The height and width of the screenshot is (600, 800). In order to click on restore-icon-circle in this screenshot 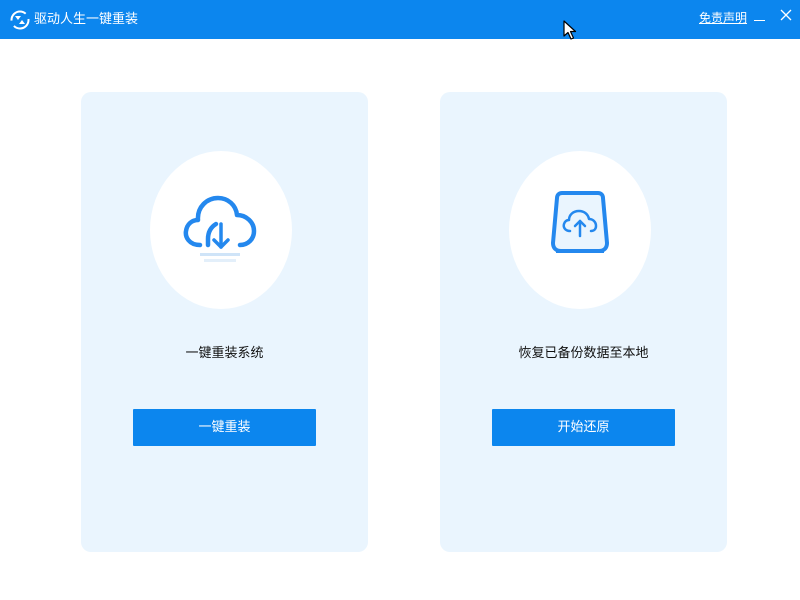, I will do `click(580, 230)`.